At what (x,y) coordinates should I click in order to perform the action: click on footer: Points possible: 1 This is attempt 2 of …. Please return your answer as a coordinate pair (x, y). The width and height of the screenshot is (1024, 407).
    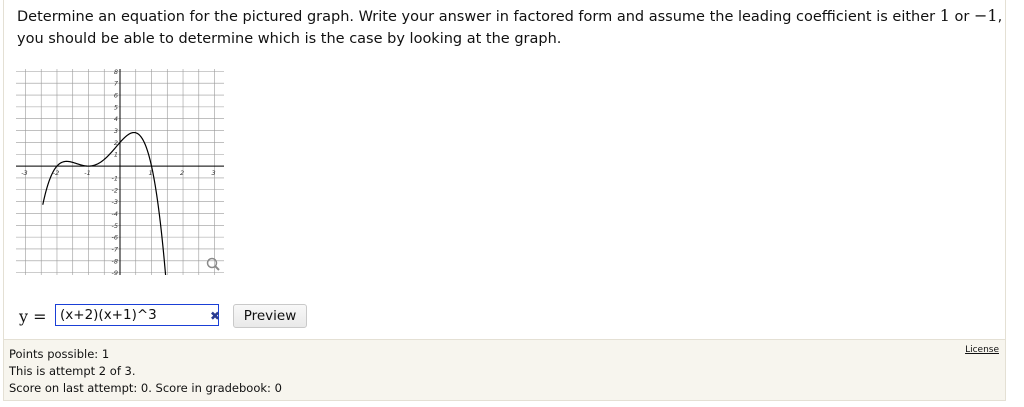
    Looking at the image, I should click on (504, 369).